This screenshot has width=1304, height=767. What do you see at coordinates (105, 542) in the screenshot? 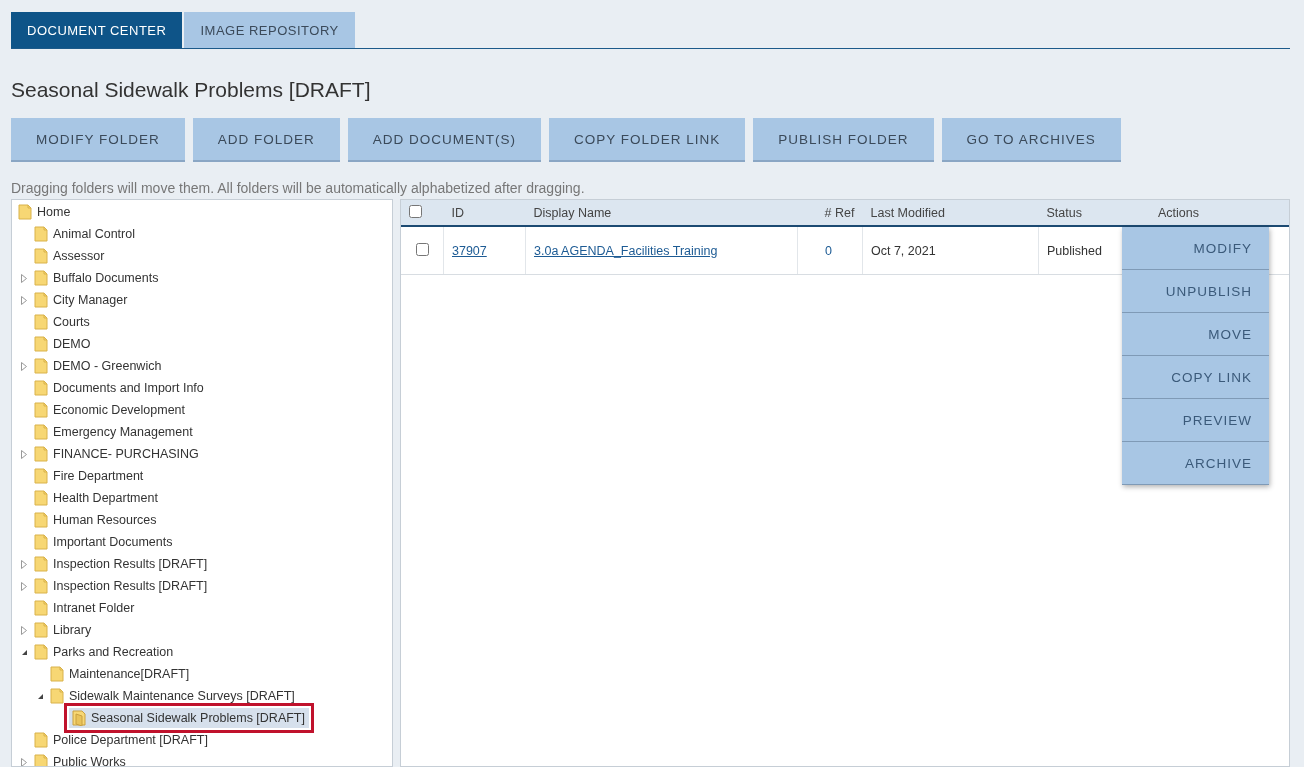
I see `tree-item: Important Documents` at bounding box center [105, 542].